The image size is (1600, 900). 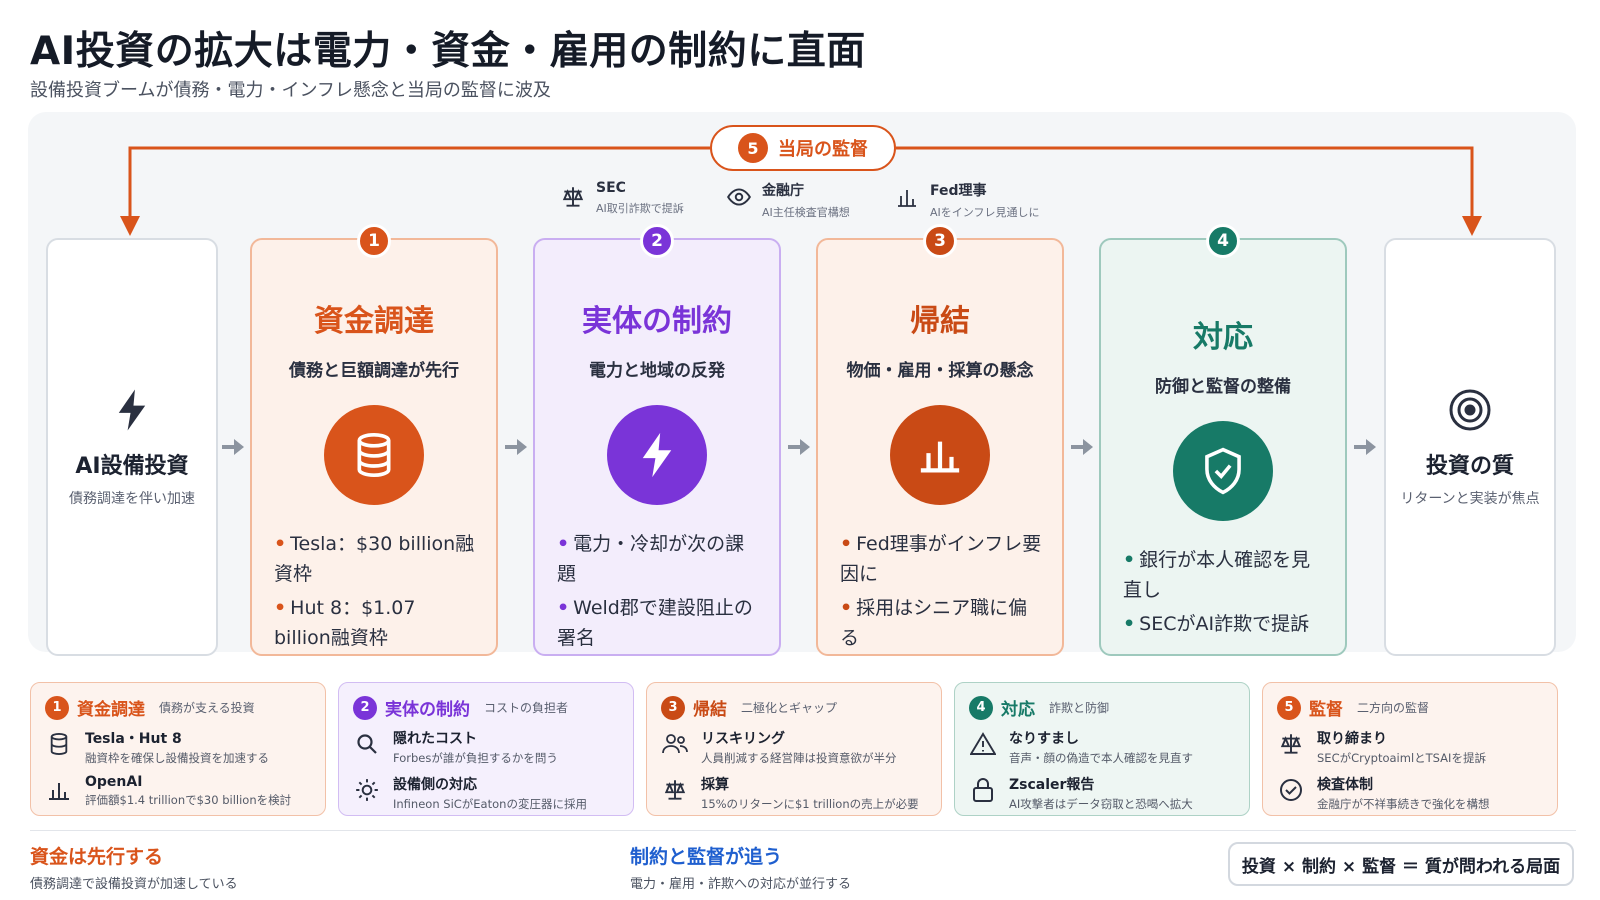 What do you see at coordinates (374, 321) in the screenshot?
I see `stage-title: 資金調達` at bounding box center [374, 321].